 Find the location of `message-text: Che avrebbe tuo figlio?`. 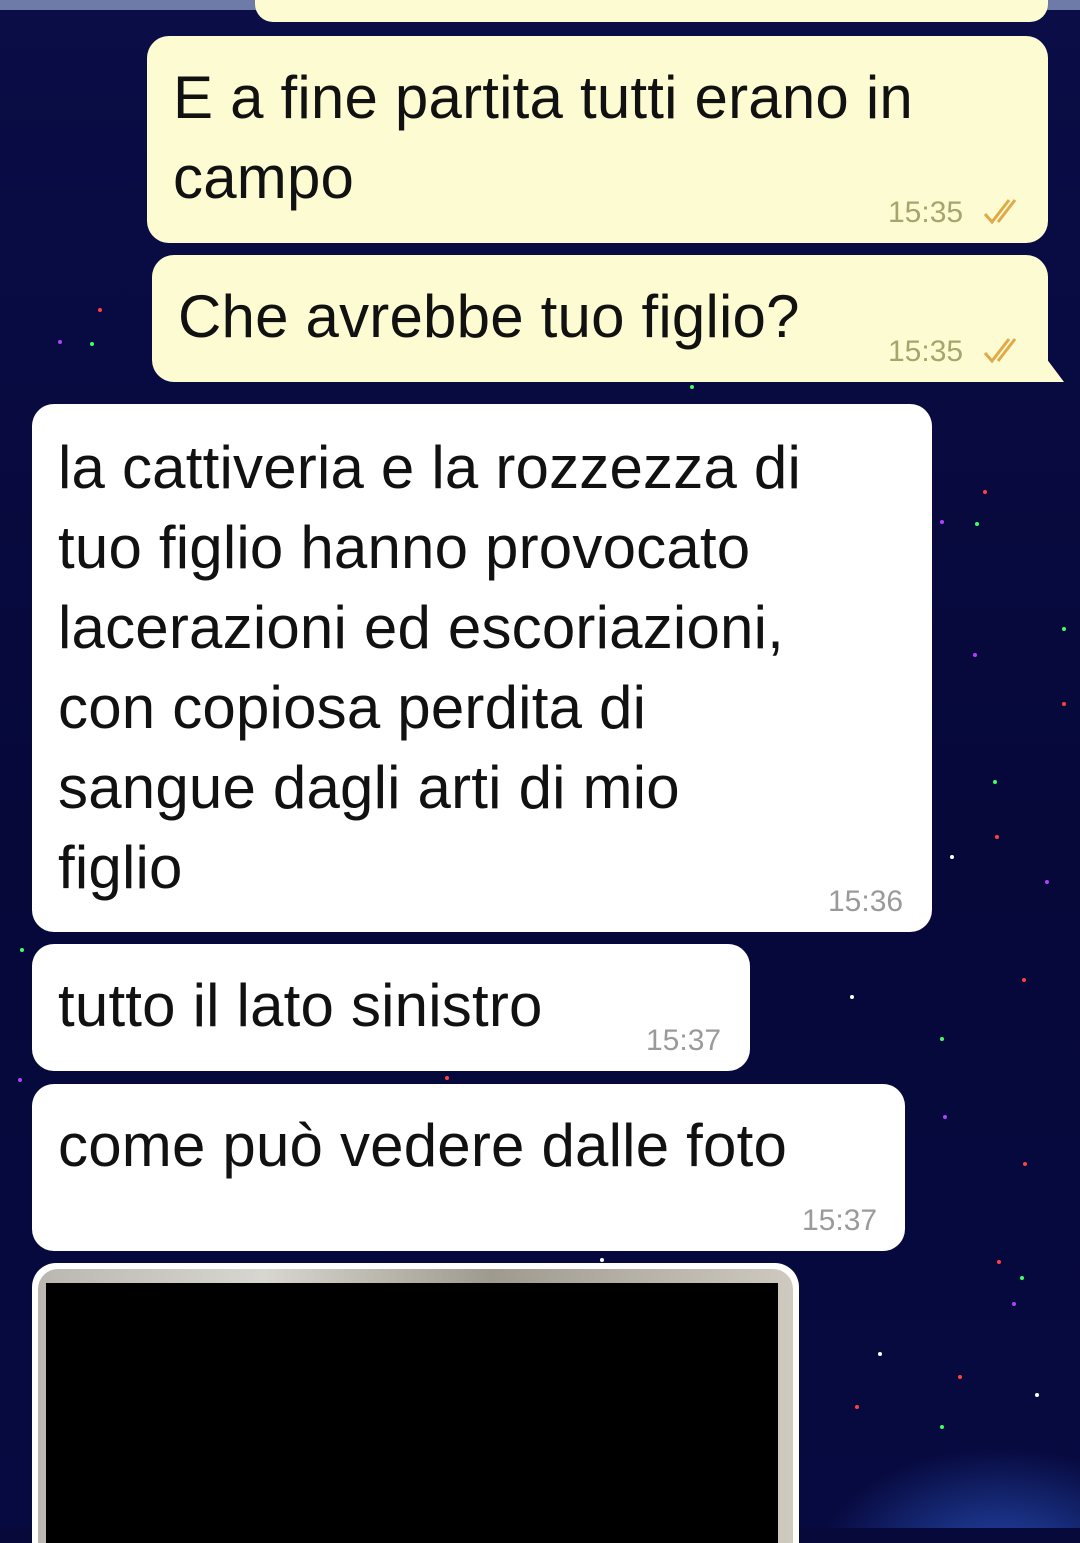

message-text: Che avrebbe tuo figlio? is located at coordinates (489, 316).